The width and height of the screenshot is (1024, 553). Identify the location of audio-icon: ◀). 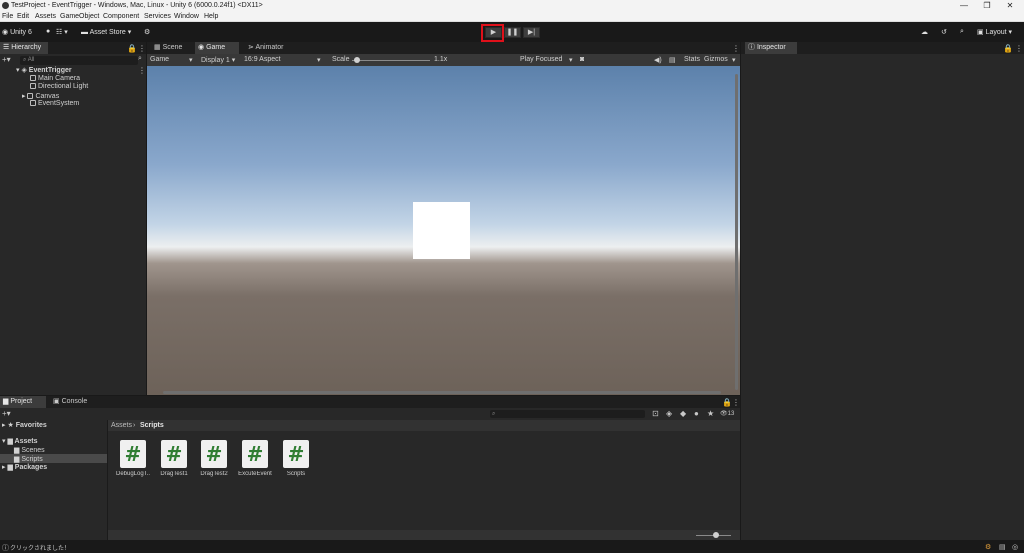
(658, 60).